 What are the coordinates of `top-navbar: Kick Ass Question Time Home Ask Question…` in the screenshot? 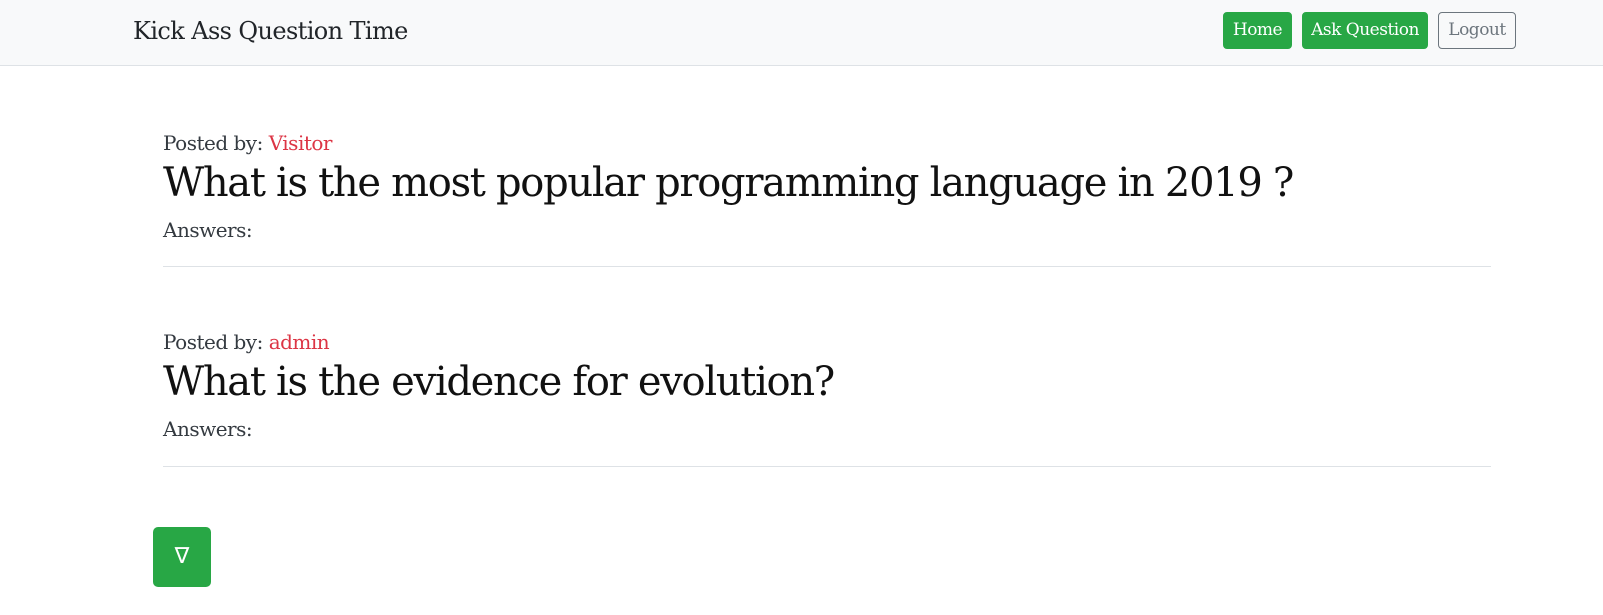 It's located at (801, 33).